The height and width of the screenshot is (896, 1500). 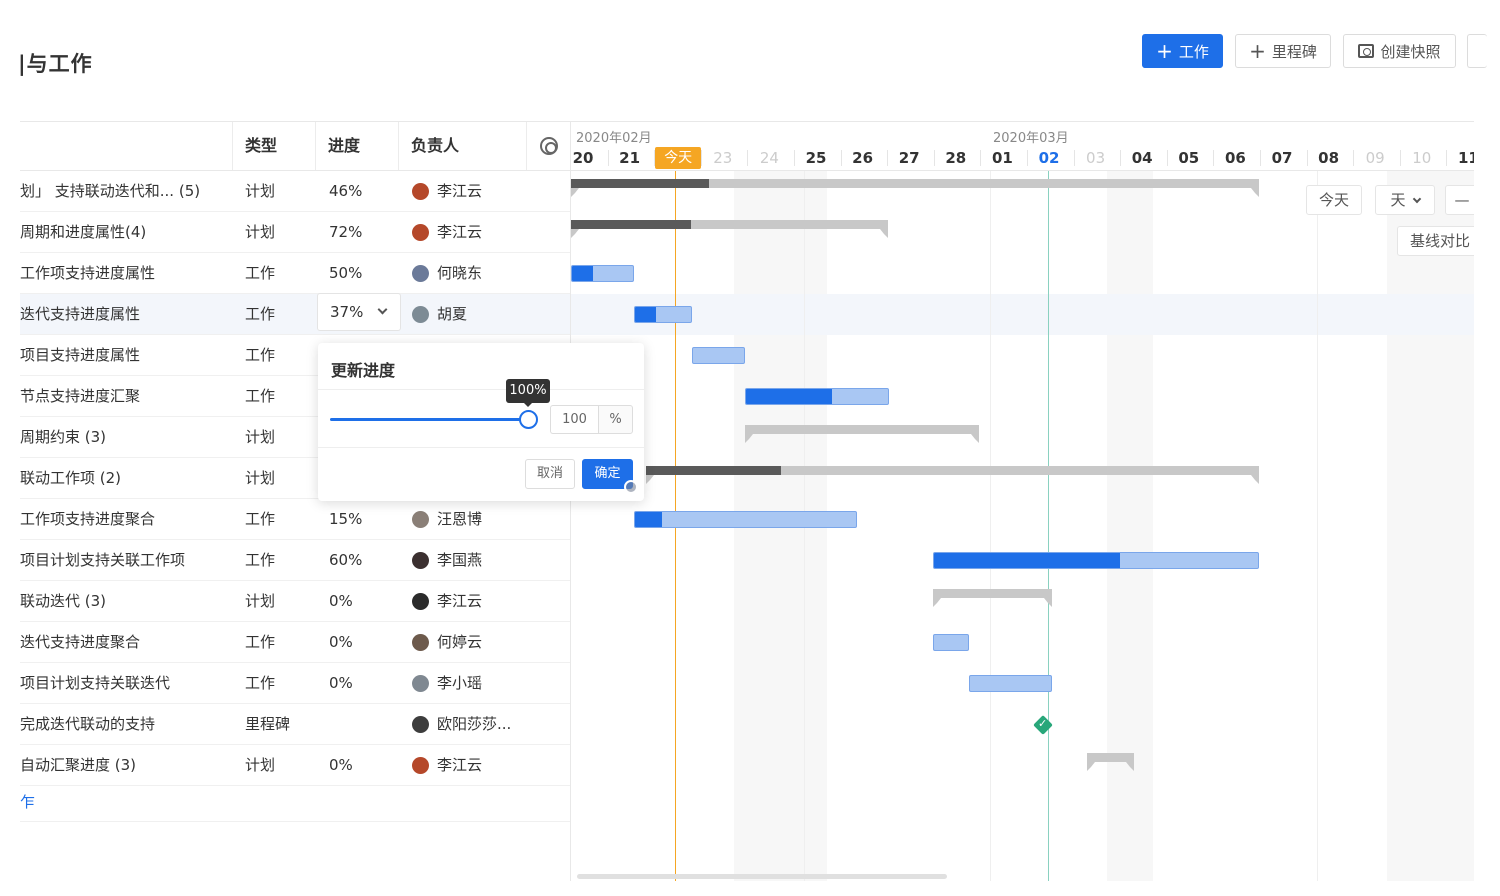 What do you see at coordinates (1189, 158) in the screenshot?
I see `day-label: 05` at bounding box center [1189, 158].